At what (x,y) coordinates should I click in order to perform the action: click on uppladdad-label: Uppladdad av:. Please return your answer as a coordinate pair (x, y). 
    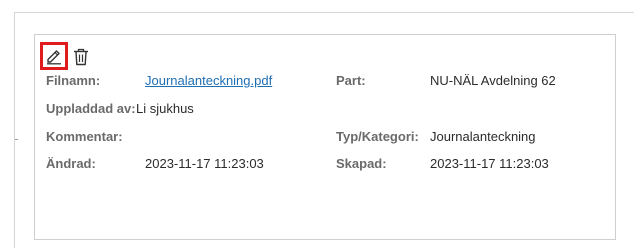
    Looking at the image, I should click on (91, 108).